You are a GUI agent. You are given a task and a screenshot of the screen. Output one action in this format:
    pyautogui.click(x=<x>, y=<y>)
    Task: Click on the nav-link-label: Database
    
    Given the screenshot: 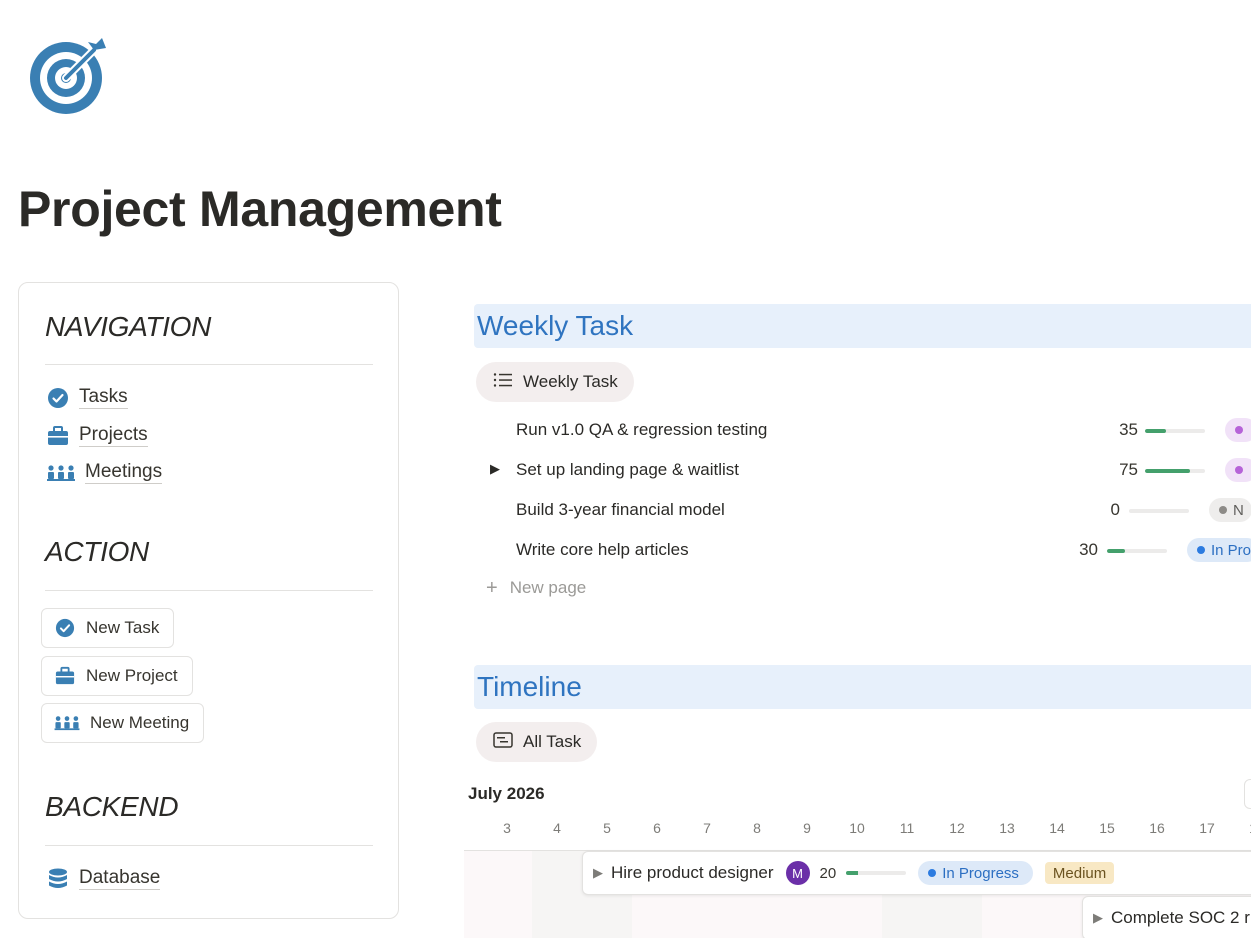 What is the action you would take?
    pyautogui.click(x=120, y=878)
    